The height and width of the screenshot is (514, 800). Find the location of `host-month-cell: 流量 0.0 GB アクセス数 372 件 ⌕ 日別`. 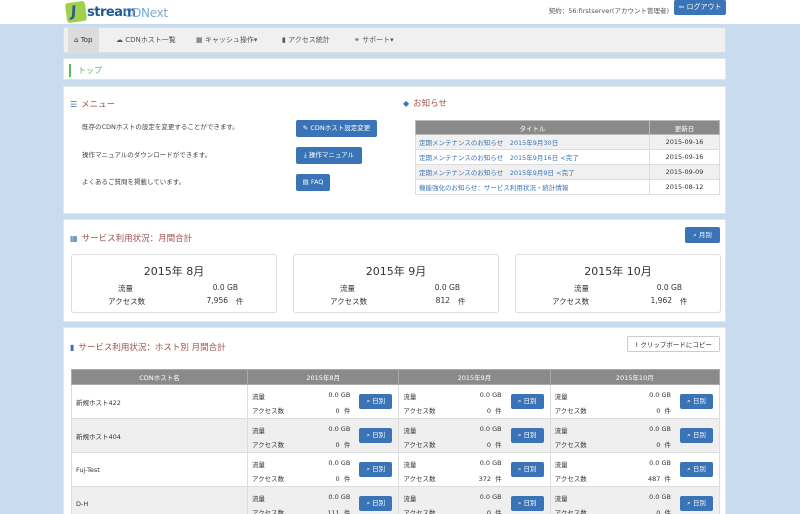

host-month-cell: 流量 0.0 GB アクセス数 372 件 ⌕ 日別 is located at coordinates (474, 469).